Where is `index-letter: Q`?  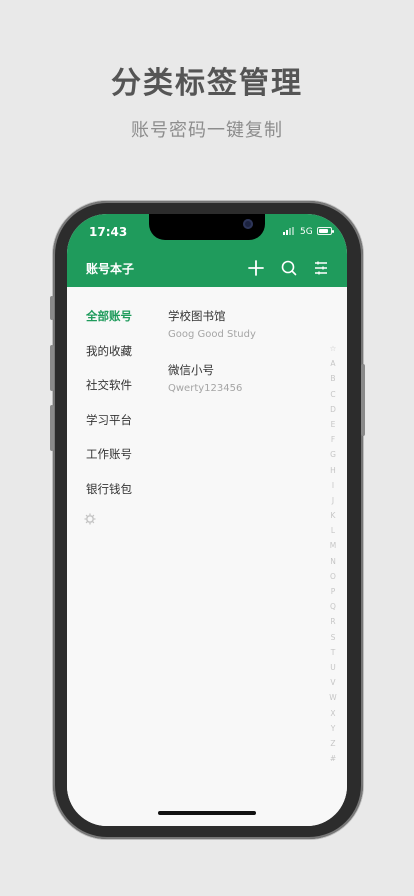
index-letter: Q is located at coordinates (333, 606).